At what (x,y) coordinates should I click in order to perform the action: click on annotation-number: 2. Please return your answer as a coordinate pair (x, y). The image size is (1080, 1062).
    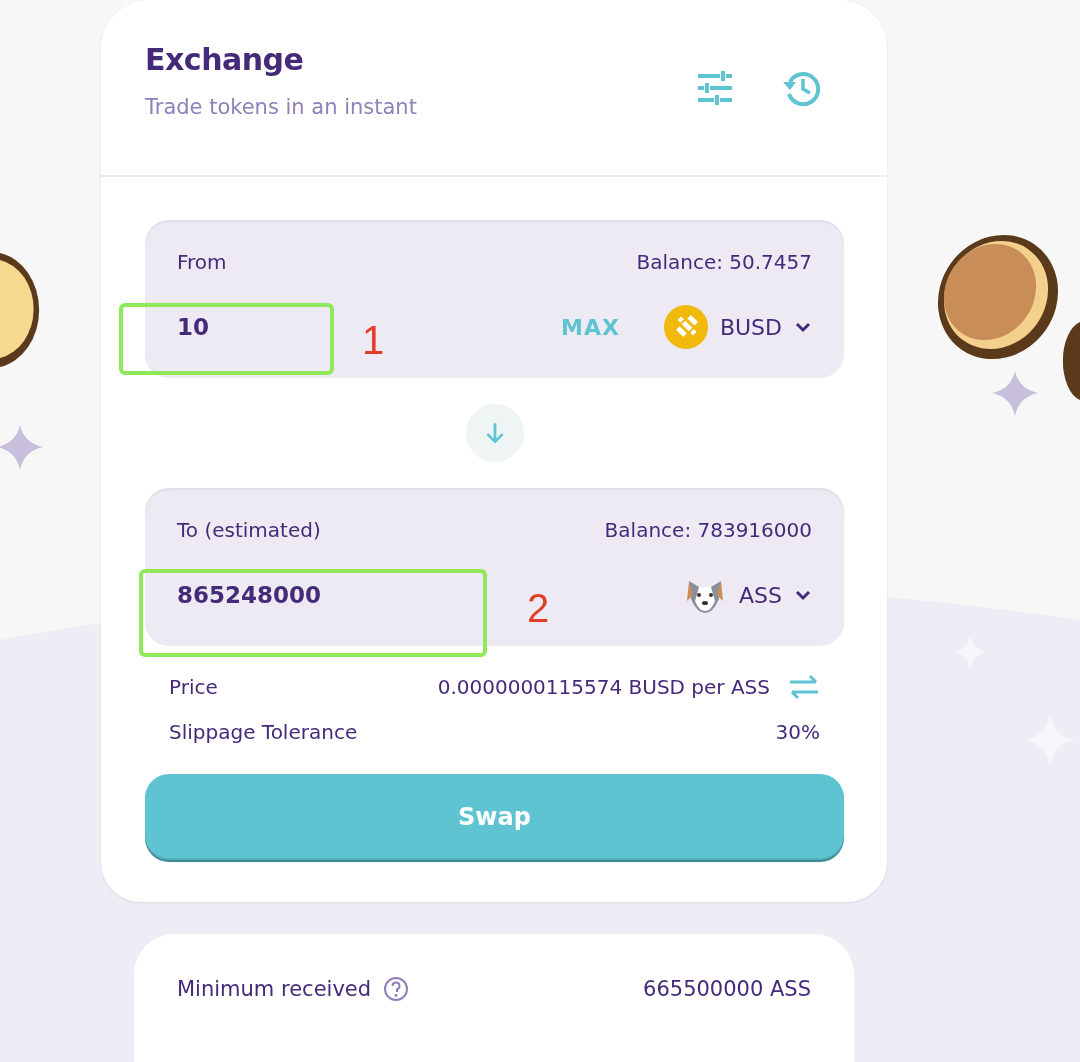
    Looking at the image, I should click on (538, 608).